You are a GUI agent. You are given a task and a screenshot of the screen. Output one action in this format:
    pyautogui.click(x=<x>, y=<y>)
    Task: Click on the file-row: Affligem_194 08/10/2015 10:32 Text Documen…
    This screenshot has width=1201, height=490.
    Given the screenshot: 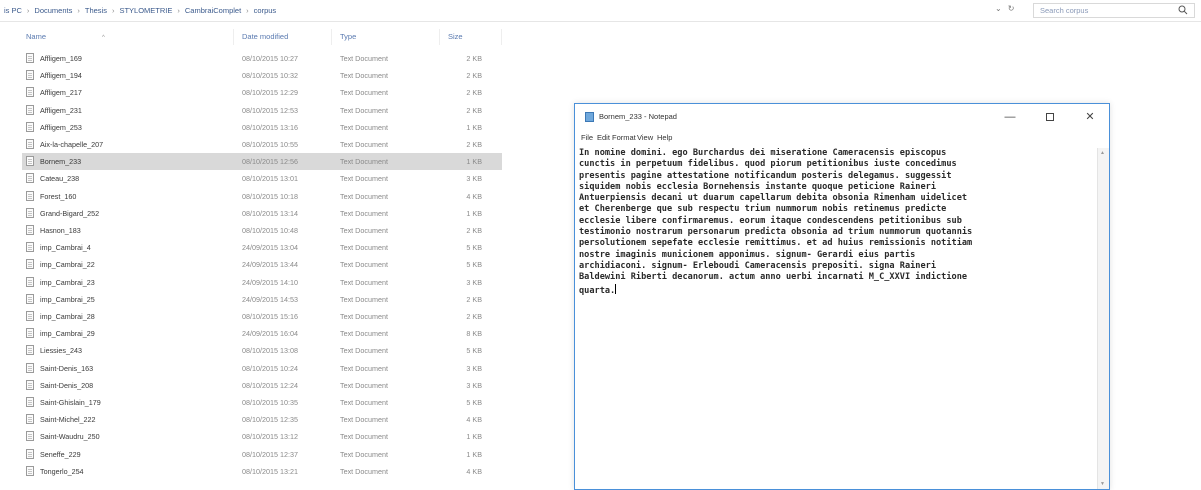 What is the action you would take?
    pyautogui.click(x=262, y=75)
    